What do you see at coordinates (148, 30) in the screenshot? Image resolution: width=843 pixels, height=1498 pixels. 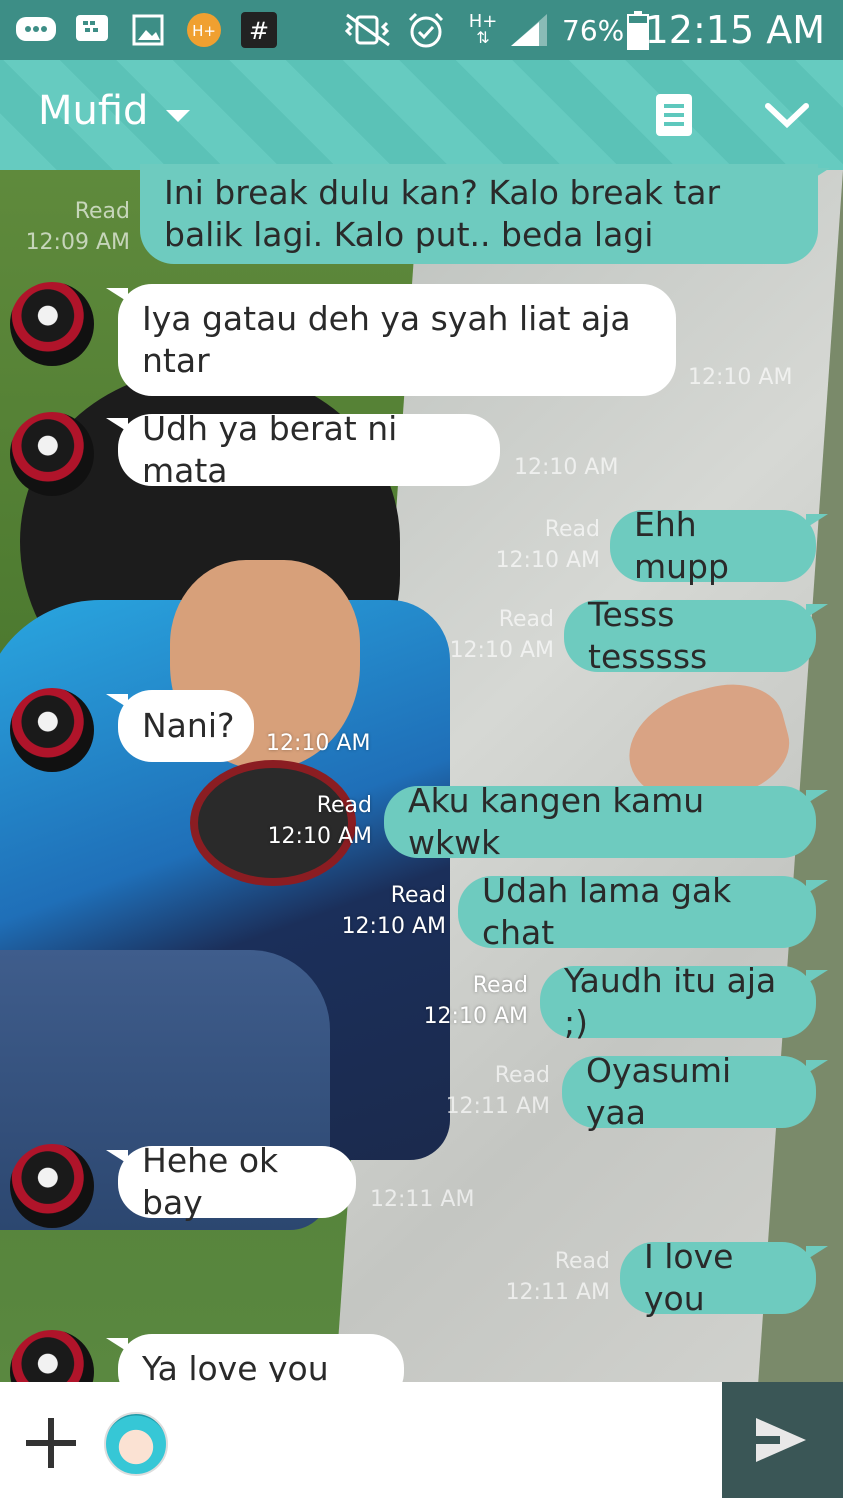 I see `gallery-icon` at bounding box center [148, 30].